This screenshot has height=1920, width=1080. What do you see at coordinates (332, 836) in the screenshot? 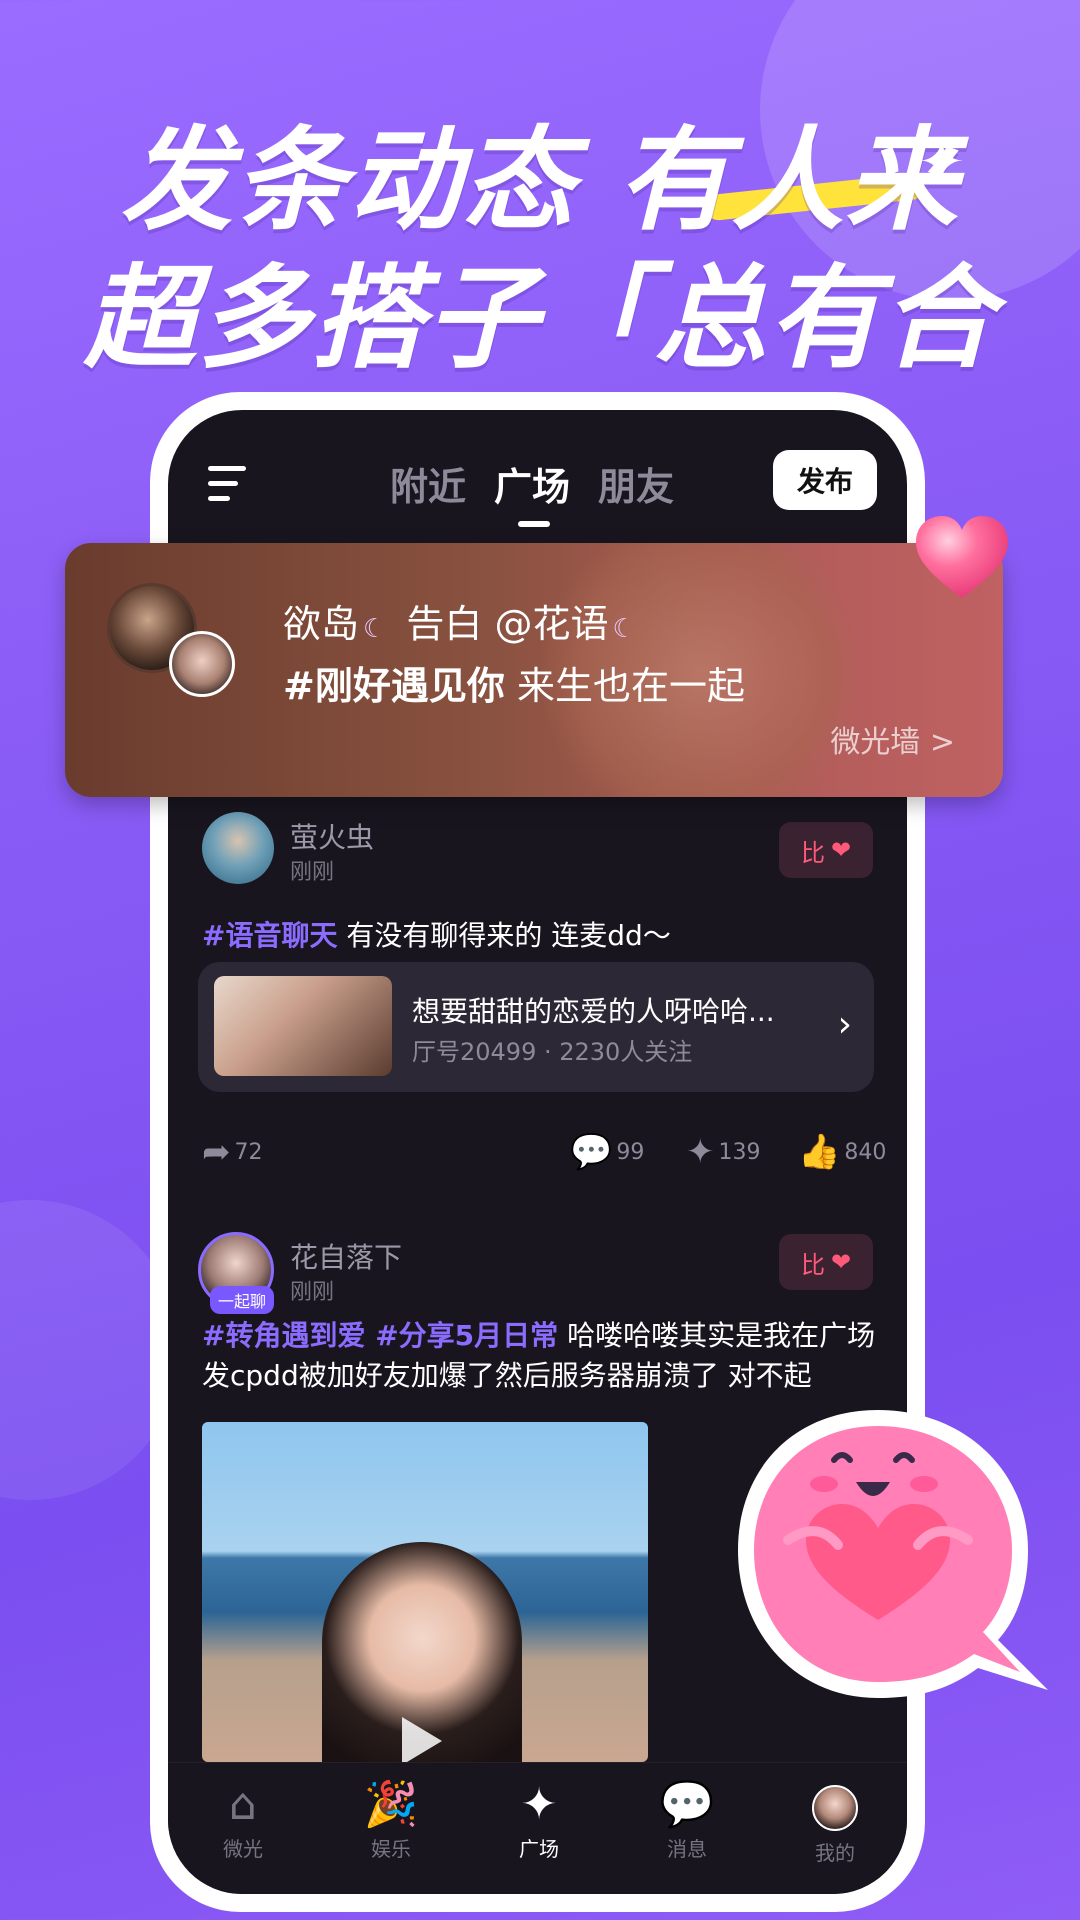
I see `post-author-name: 萤火虫` at bounding box center [332, 836].